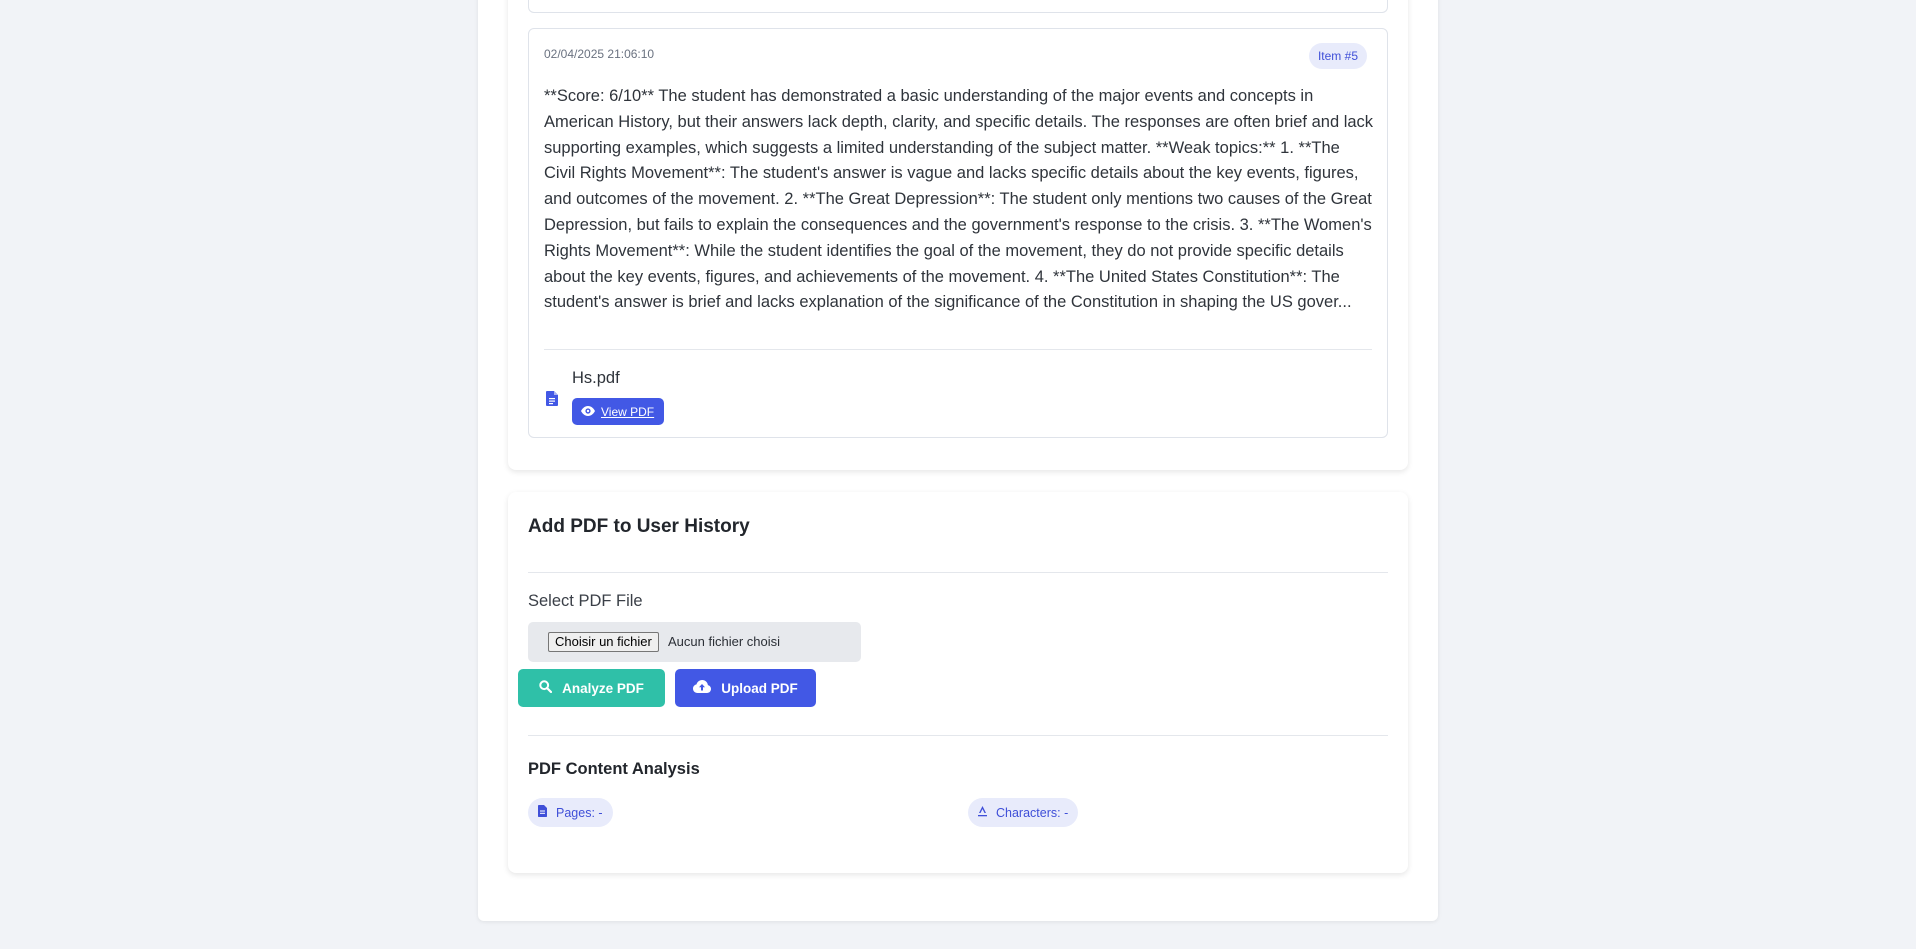  Describe the element at coordinates (724, 641) in the screenshot. I see `no-file-chosen-text: Aucun fichier choisi` at that location.